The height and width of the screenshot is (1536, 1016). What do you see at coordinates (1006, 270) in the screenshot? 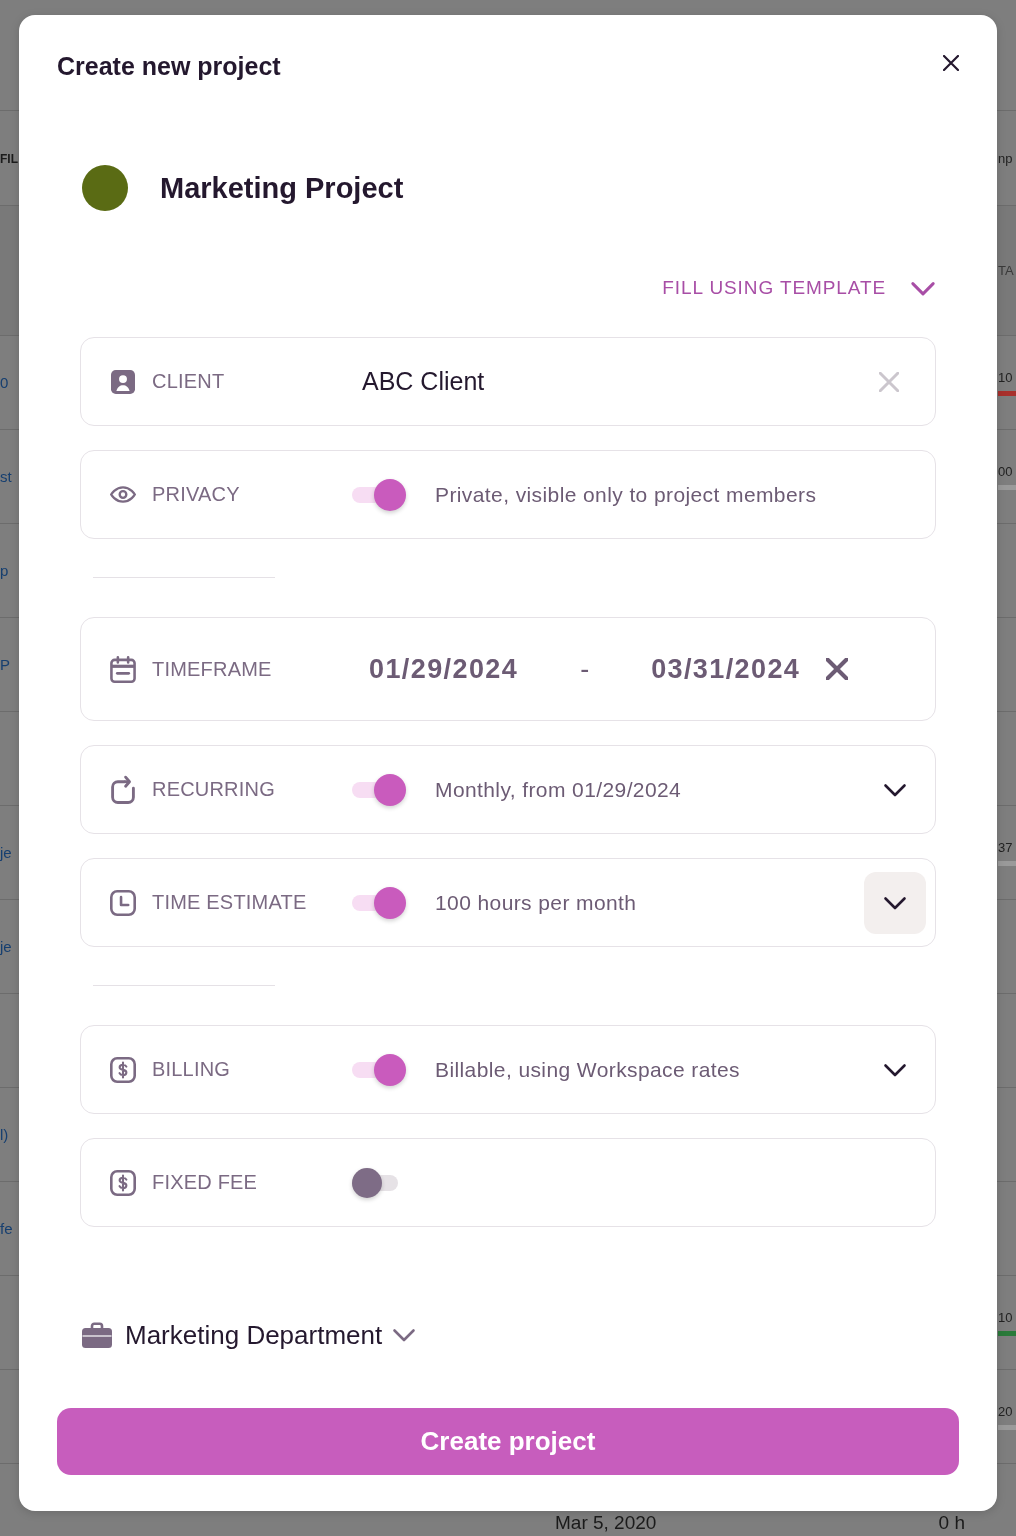
I see `column-header: TA` at bounding box center [1006, 270].